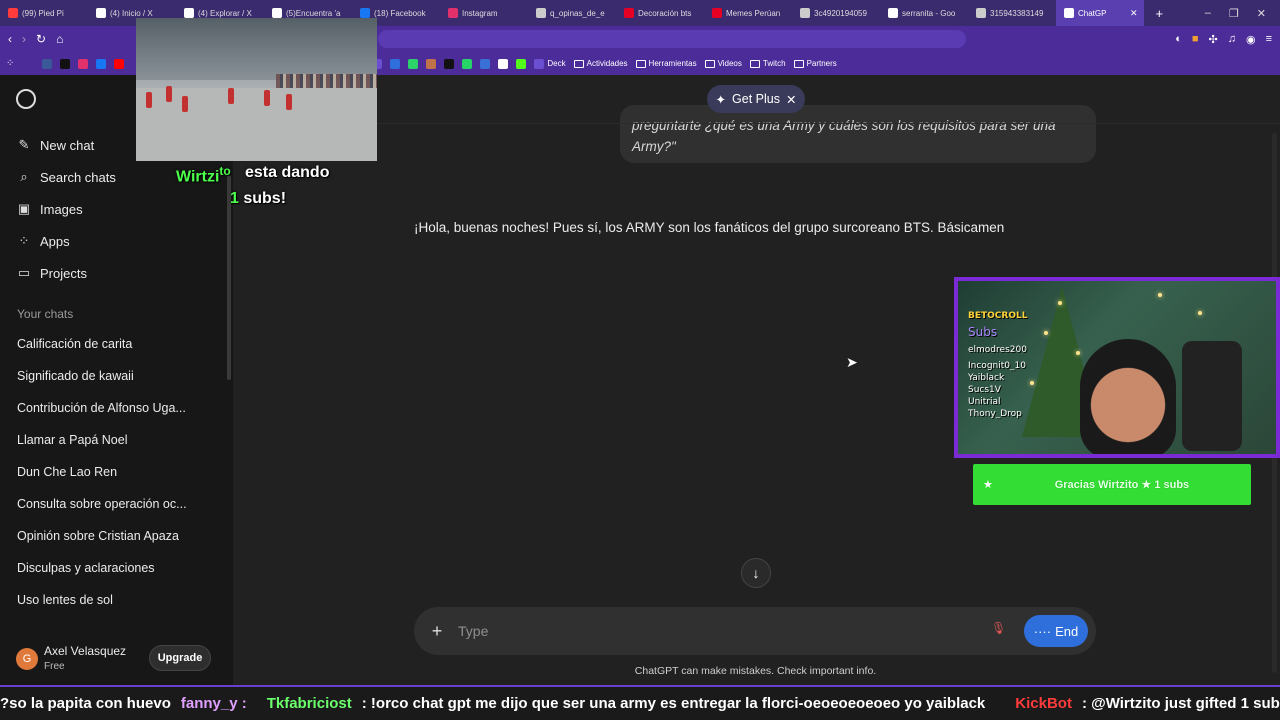 Image resolution: width=1280 pixels, height=720 pixels. What do you see at coordinates (1213, 39) in the screenshot?
I see `puzzle-icon: ✣` at bounding box center [1213, 39].